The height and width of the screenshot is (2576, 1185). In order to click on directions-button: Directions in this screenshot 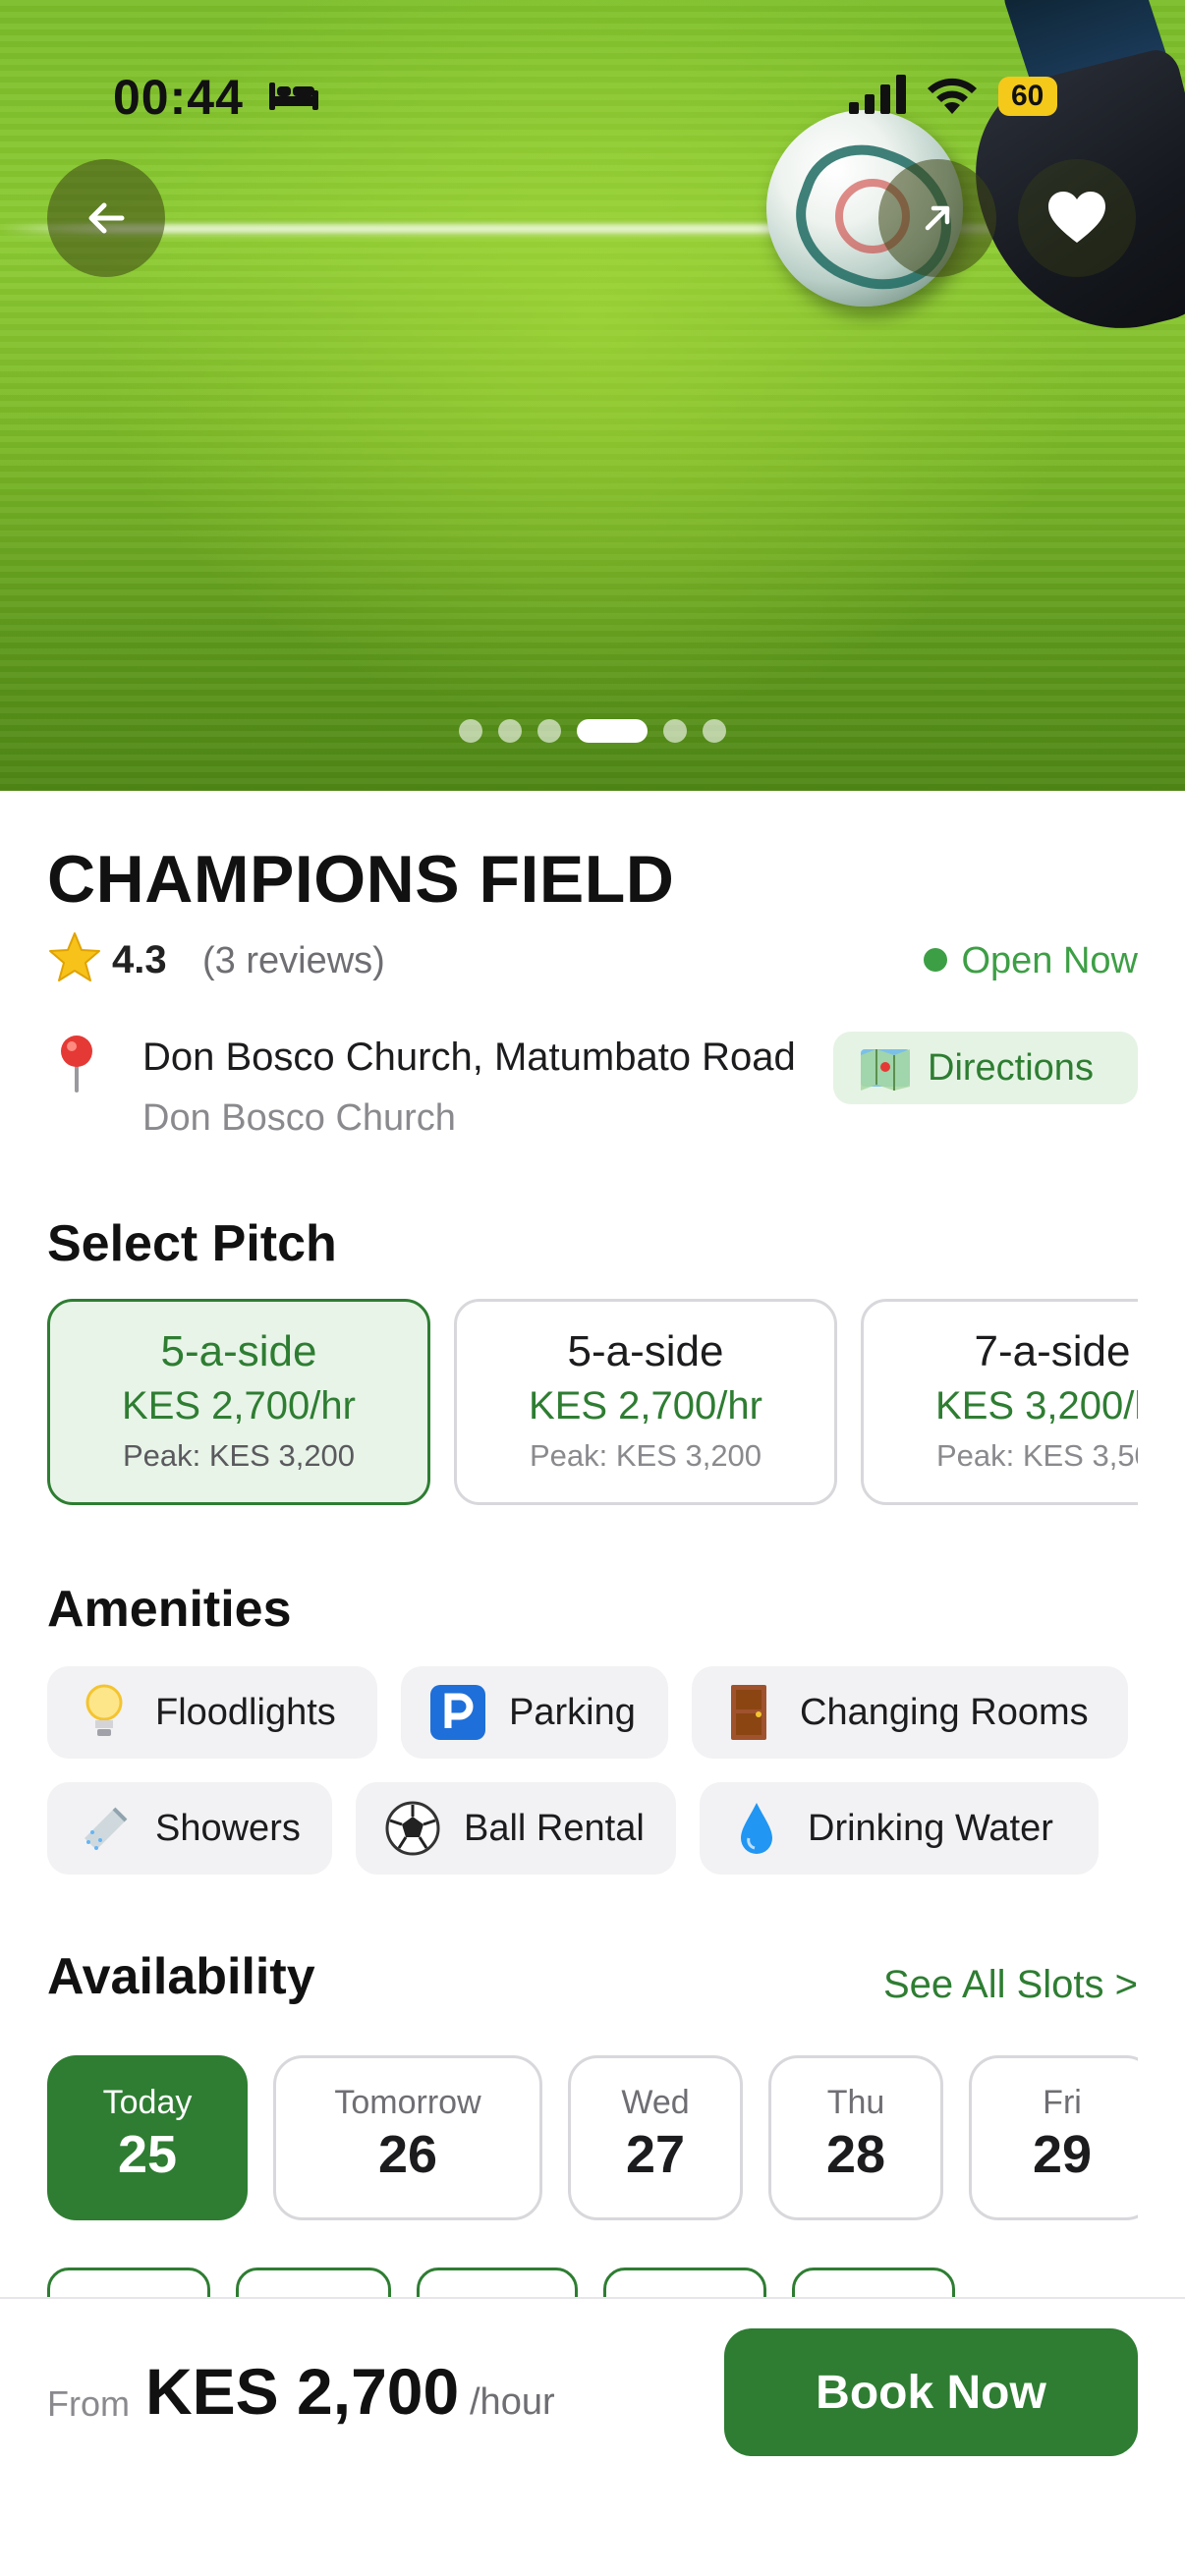, I will do `click(986, 1068)`.